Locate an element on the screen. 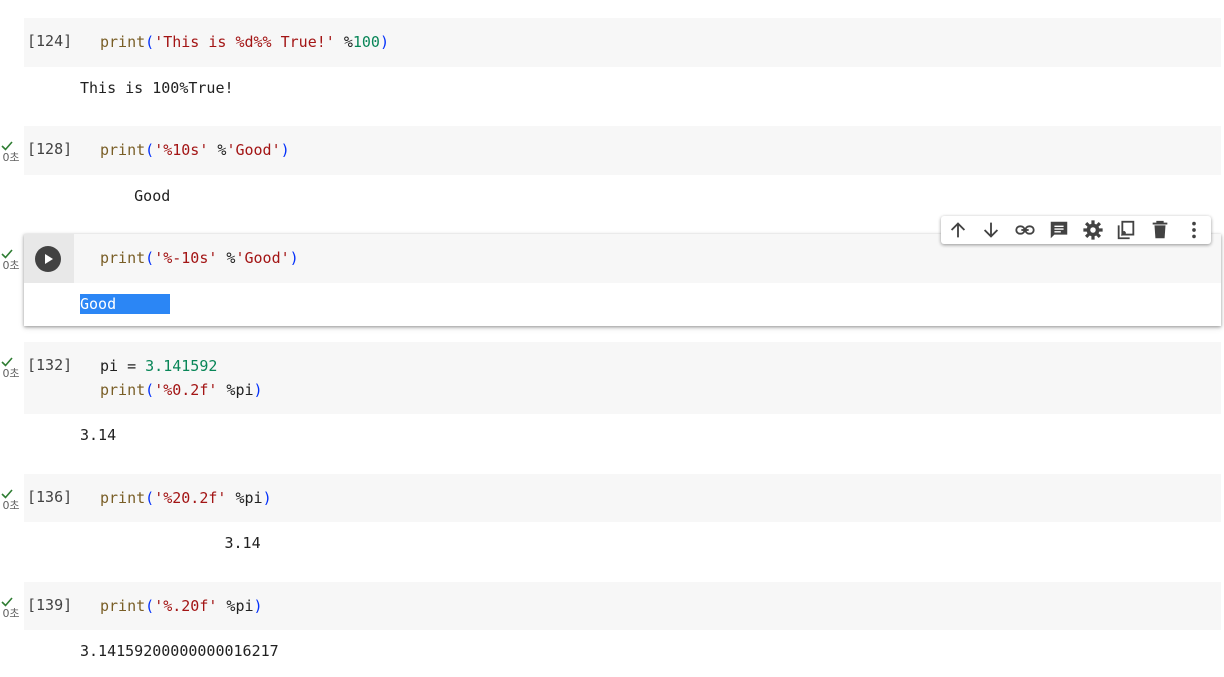  cell-output: This is 100%True! is located at coordinates (157, 88).